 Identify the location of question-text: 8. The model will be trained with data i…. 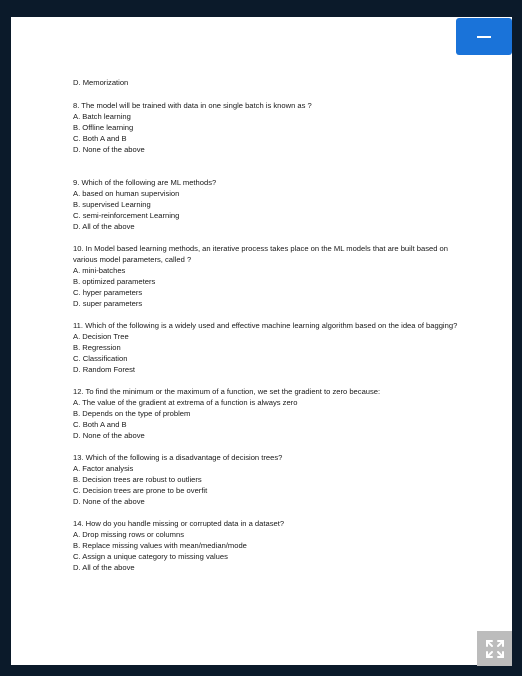
(192, 105).